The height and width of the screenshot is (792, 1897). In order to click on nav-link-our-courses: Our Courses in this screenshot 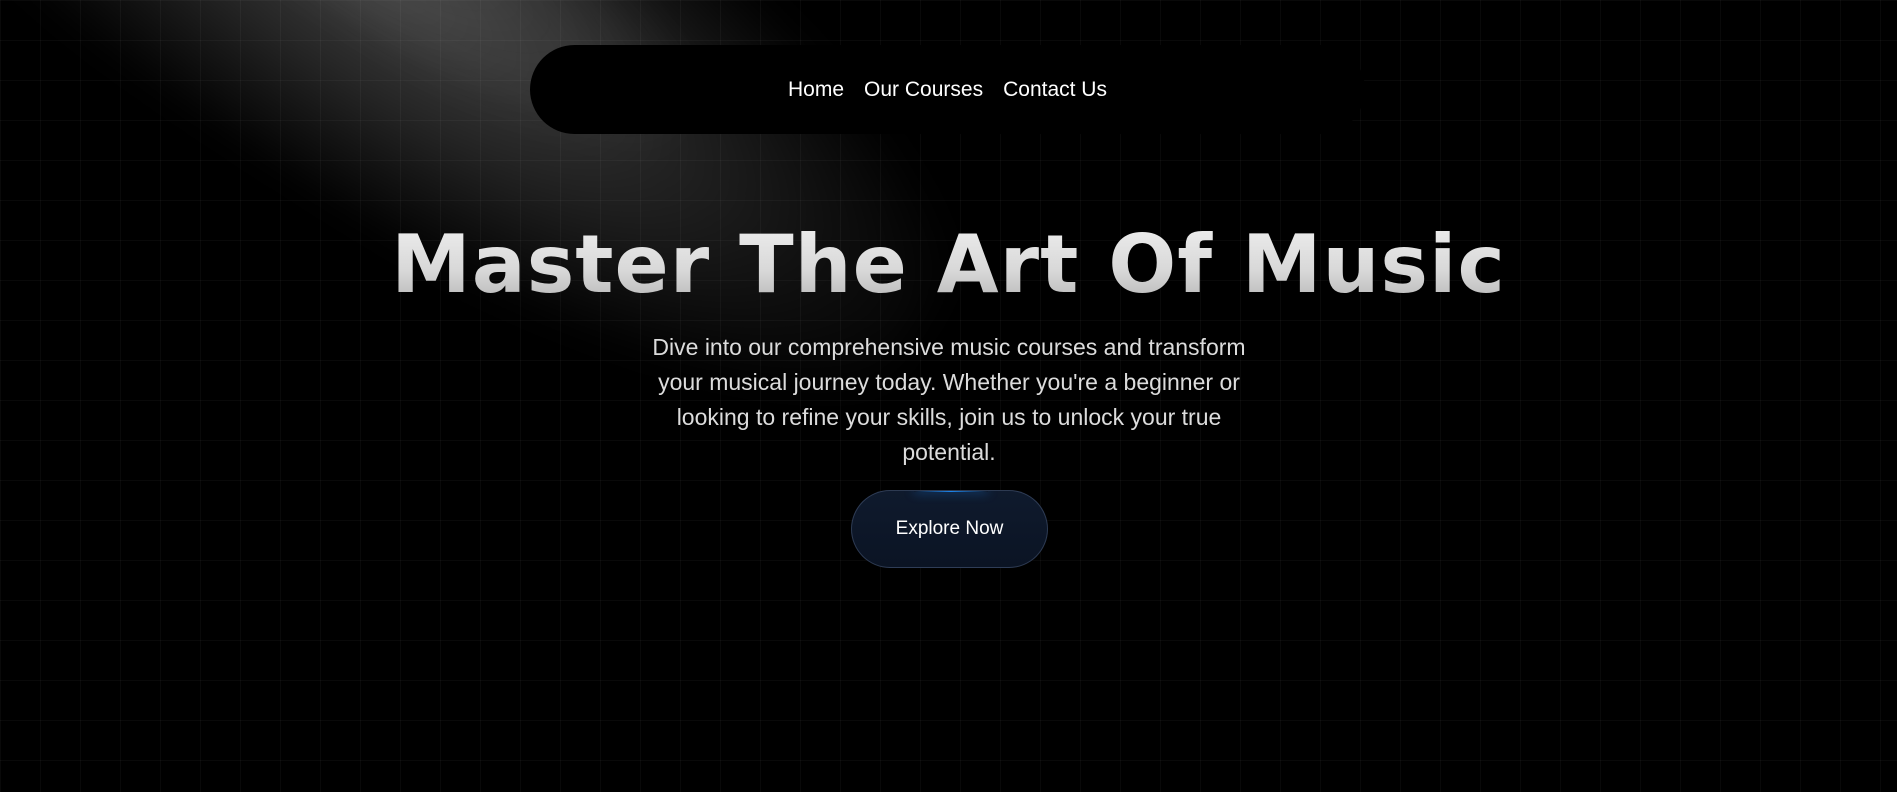, I will do `click(923, 90)`.